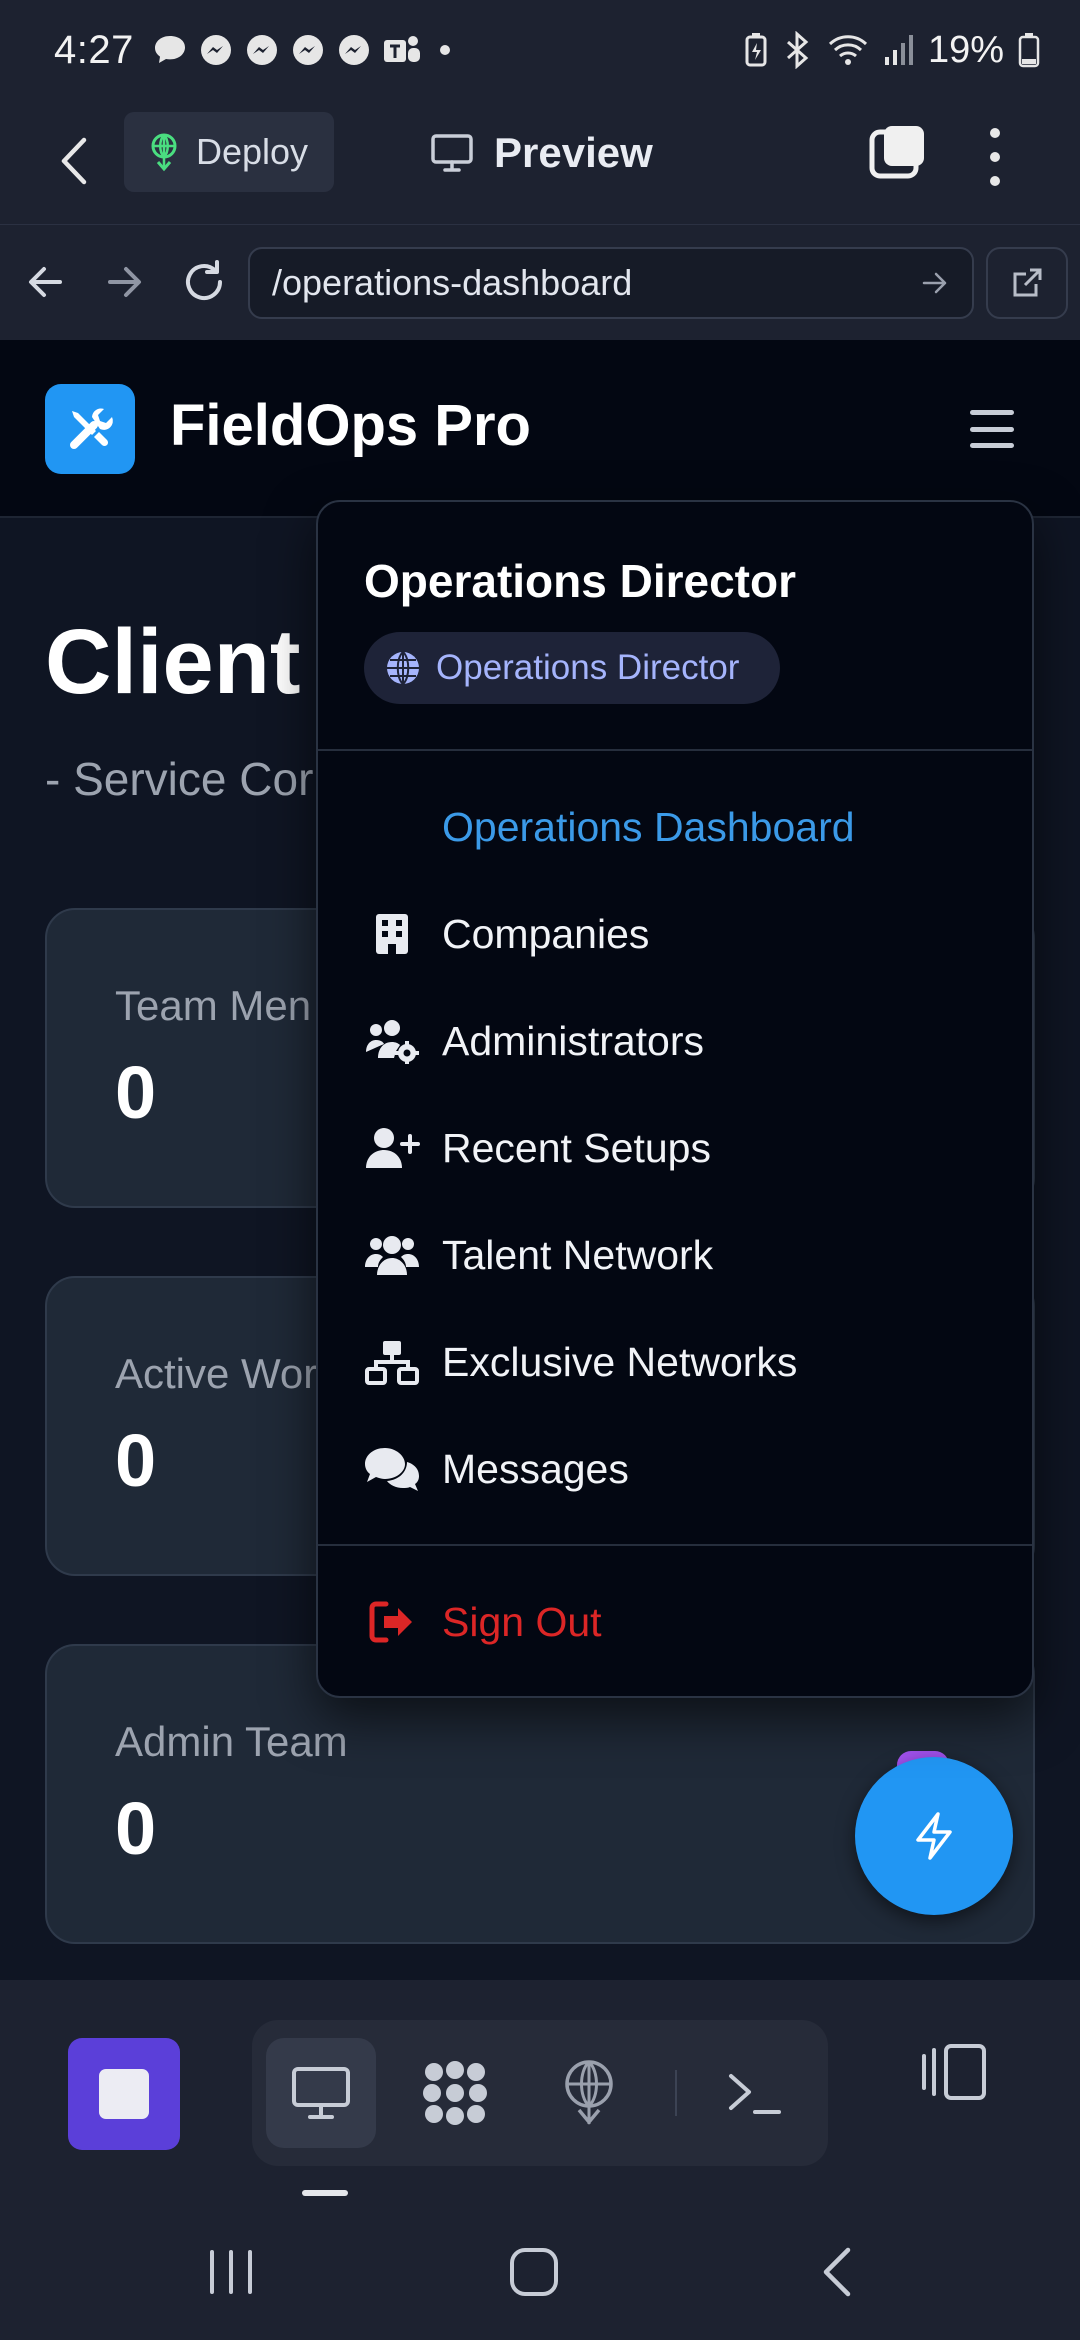 This screenshot has width=1080, height=2340. I want to click on preview-tool-button, so click(321, 2093).